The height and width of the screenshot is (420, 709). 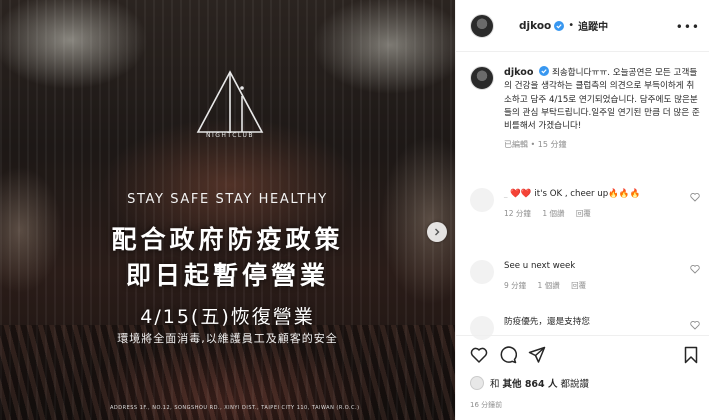 I want to click on post-header: djkoo • 追蹤中 •••, so click(x=582, y=26).